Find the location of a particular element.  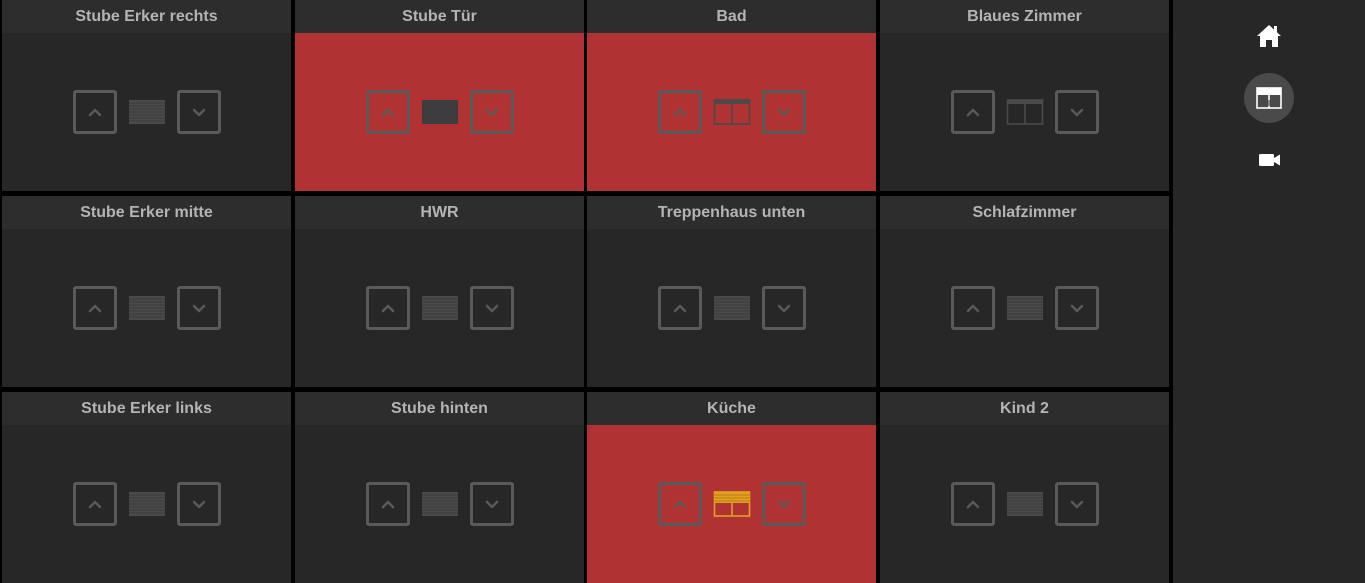

tile-title: Schlafzimmer is located at coordinates (1024, 212).